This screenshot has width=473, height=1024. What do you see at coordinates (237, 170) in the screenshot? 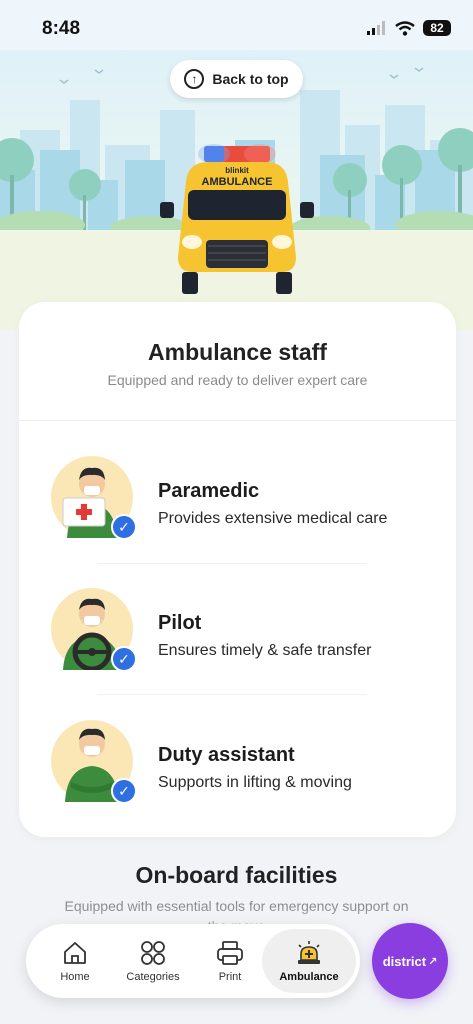
I see `ambulance-brand-text: blinkit` at bounding box center [237, 170].